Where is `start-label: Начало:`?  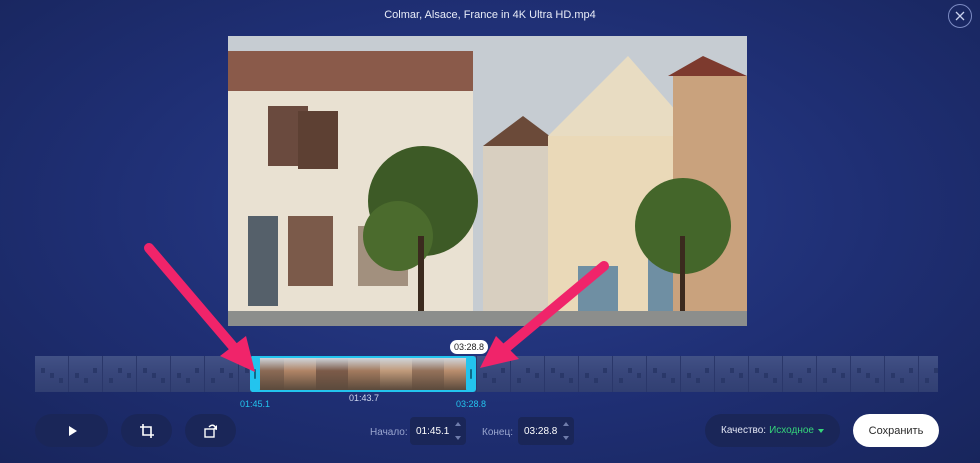 start-label: Начало: is located at coordinates (389, 432).